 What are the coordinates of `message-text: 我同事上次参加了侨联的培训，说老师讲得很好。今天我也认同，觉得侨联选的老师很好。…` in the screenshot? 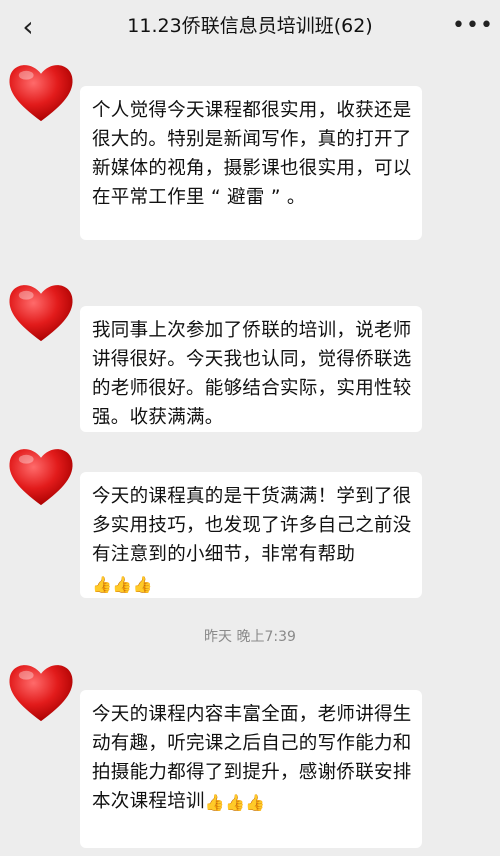 It's located at (252, 374).